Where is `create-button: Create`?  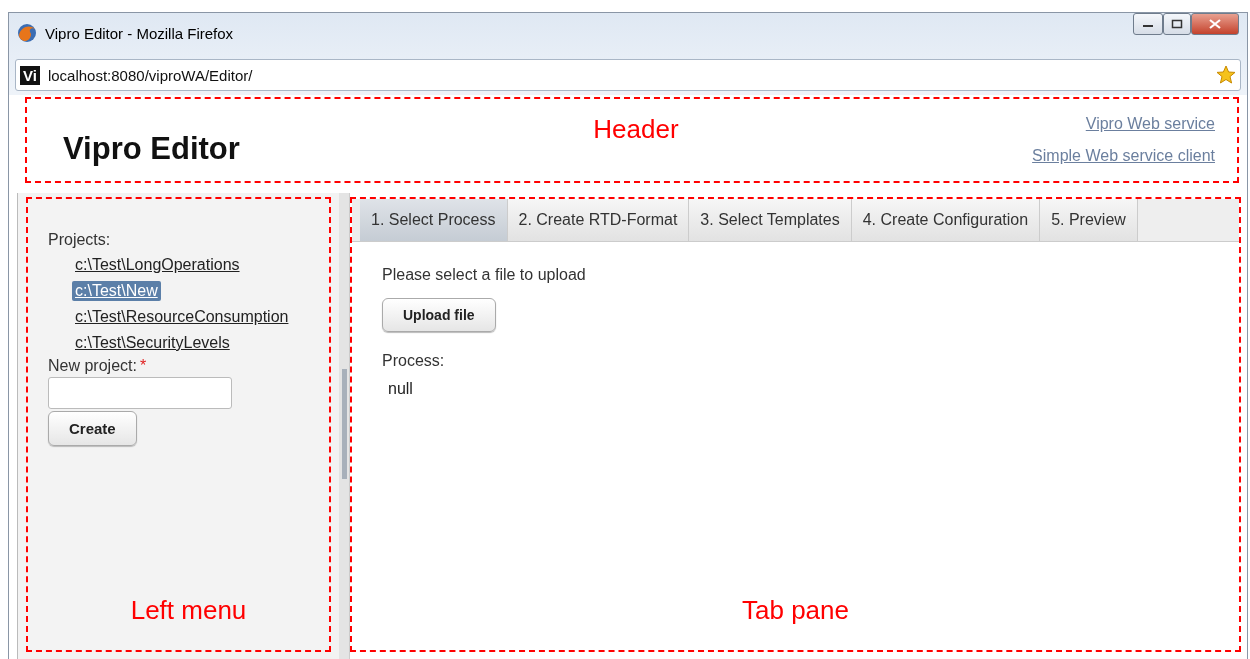
create-button: Create is located at coordinates (92, 428).